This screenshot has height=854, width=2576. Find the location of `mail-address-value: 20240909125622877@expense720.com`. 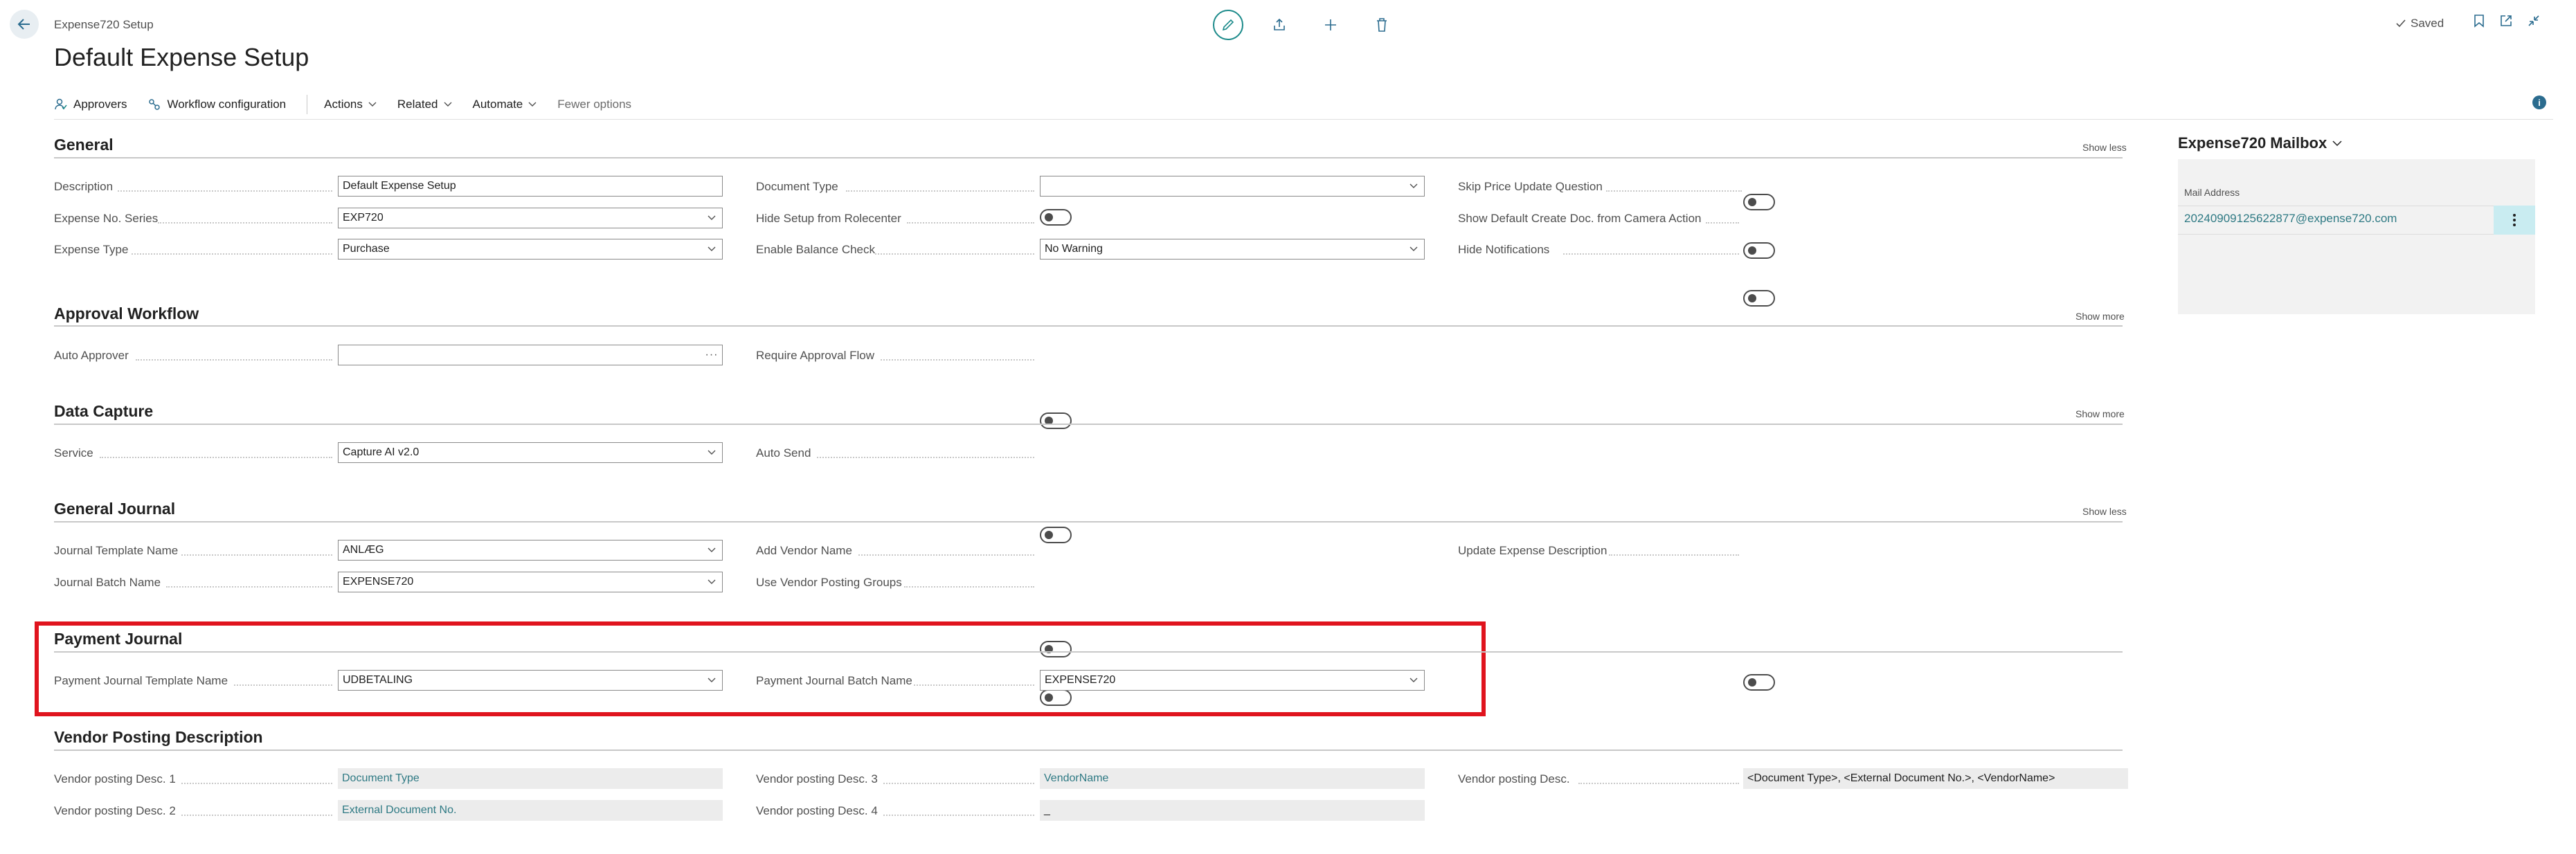

mail-address-value: 20240909125622877@expense720.com is located at coordinates (2290, 219).